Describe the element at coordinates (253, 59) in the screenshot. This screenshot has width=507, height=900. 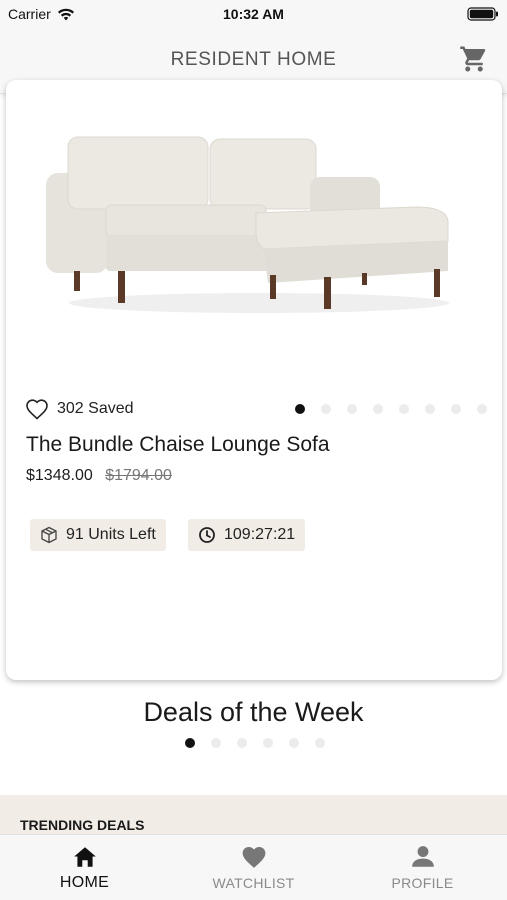
I see `app-title: RESIDENT HOME` at that location.